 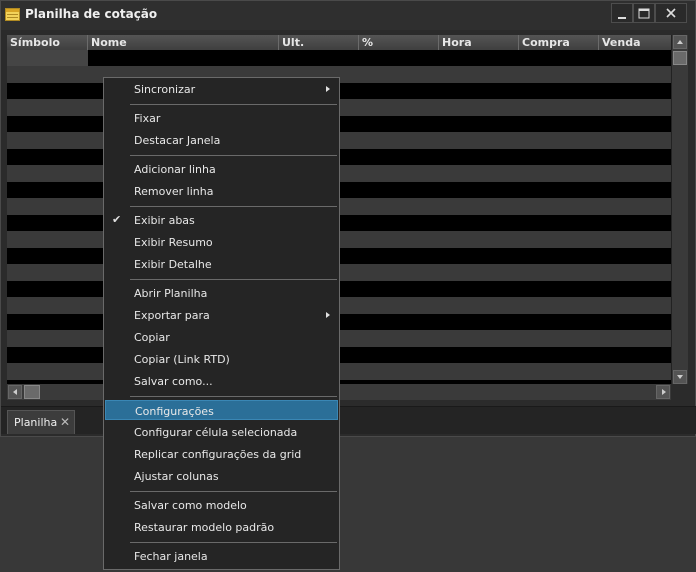 I want to click on arrow-down-icon, so click(x=680, y=377).